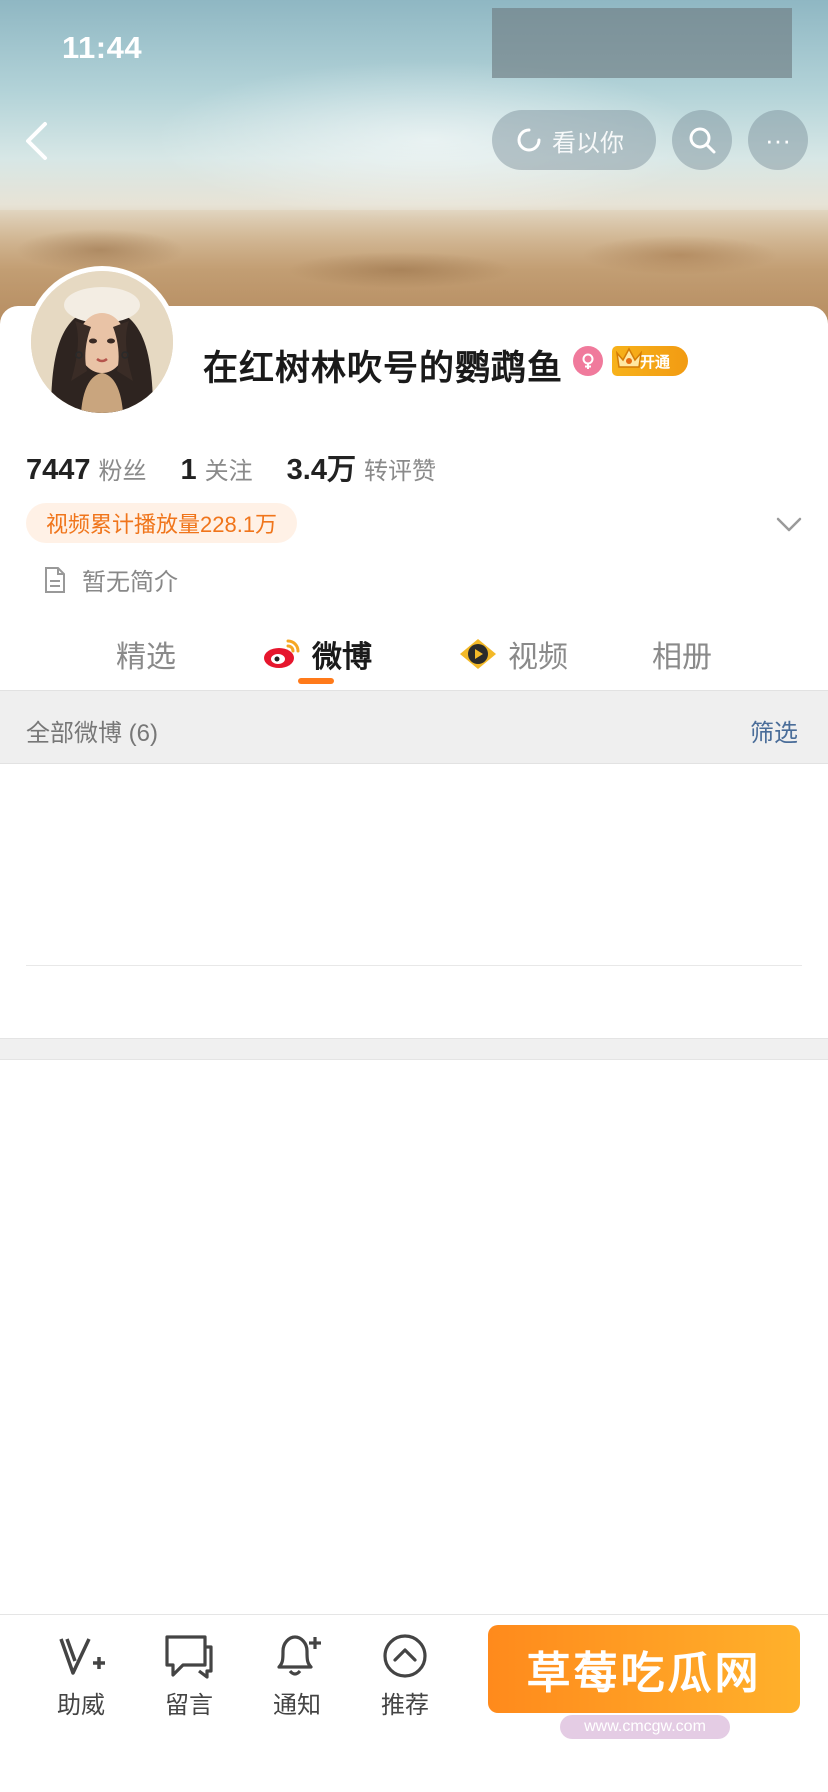 Image resolution: width=828 pixels, height=1792 pixels. I want to click on stat-value: 7447, so click(58, 470).